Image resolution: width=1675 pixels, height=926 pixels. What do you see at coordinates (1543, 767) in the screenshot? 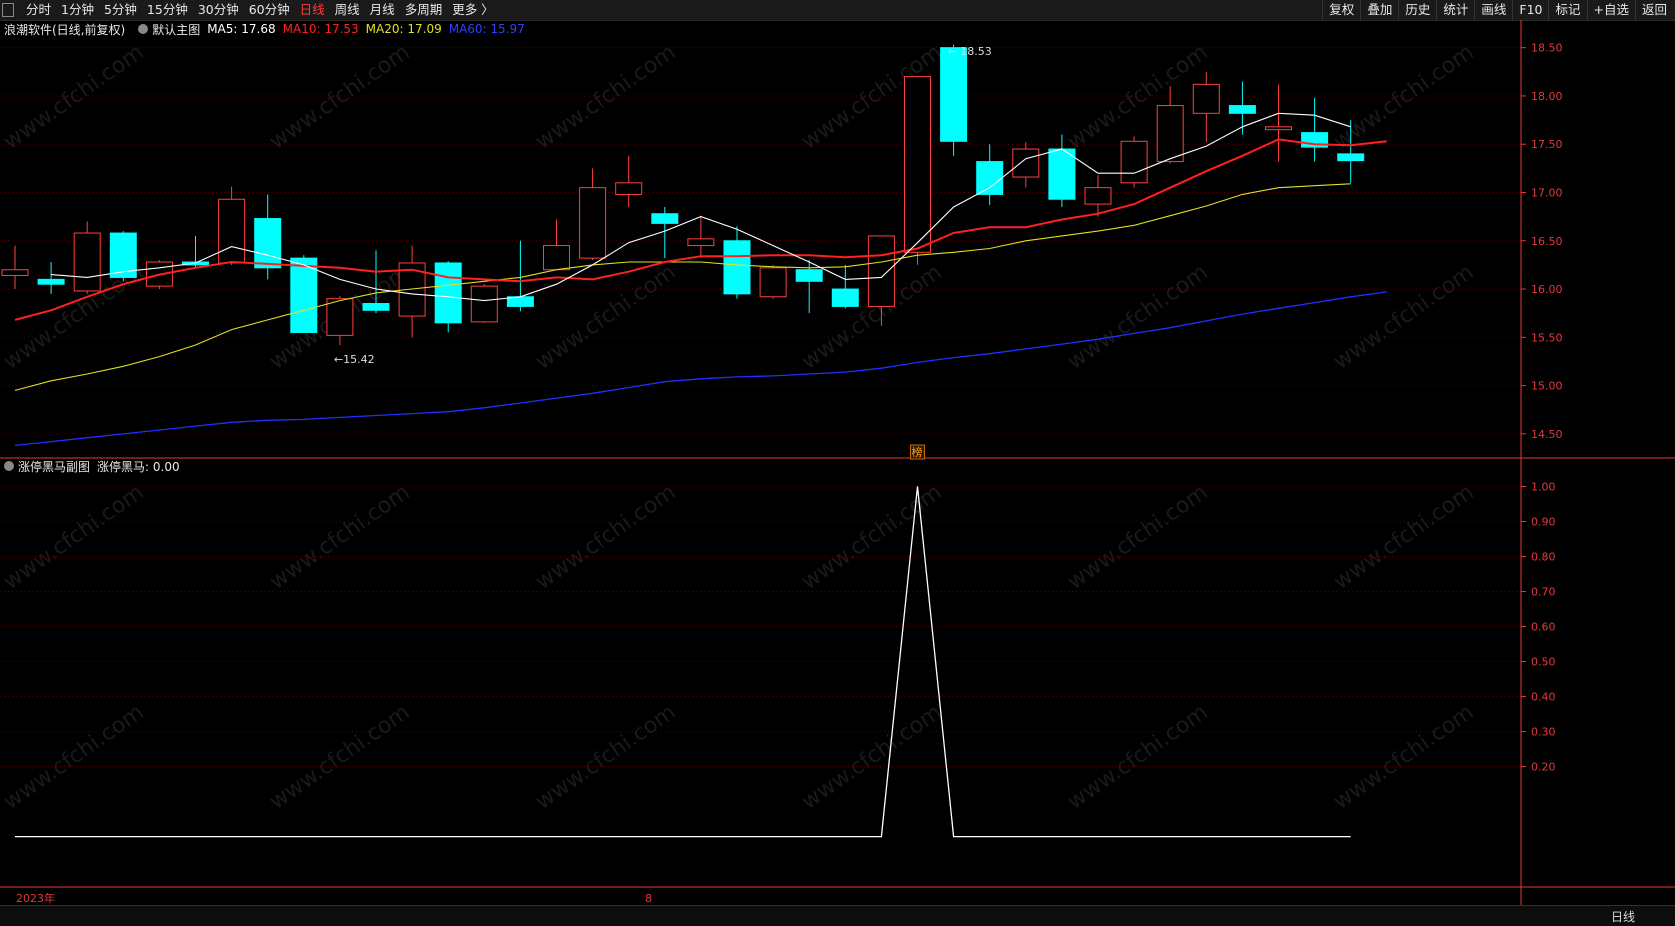
I see `sub-tick-label: 0.20` at bounding box center [1543, 767].